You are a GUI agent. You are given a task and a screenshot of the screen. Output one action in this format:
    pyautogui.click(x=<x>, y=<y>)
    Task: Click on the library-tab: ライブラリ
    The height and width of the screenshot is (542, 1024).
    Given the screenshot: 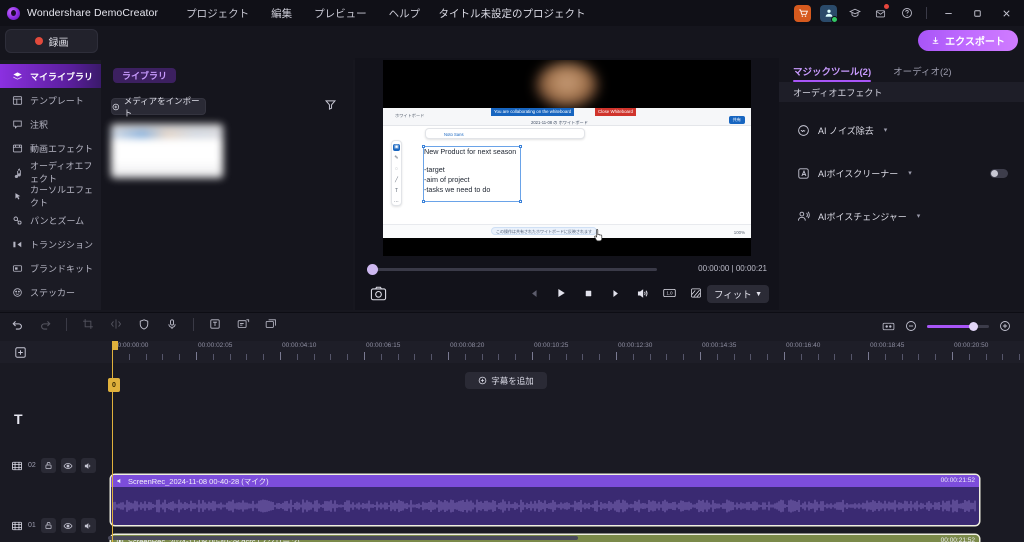 What is the action you would take?
    pyautogui.click(x=145, y=75)
    